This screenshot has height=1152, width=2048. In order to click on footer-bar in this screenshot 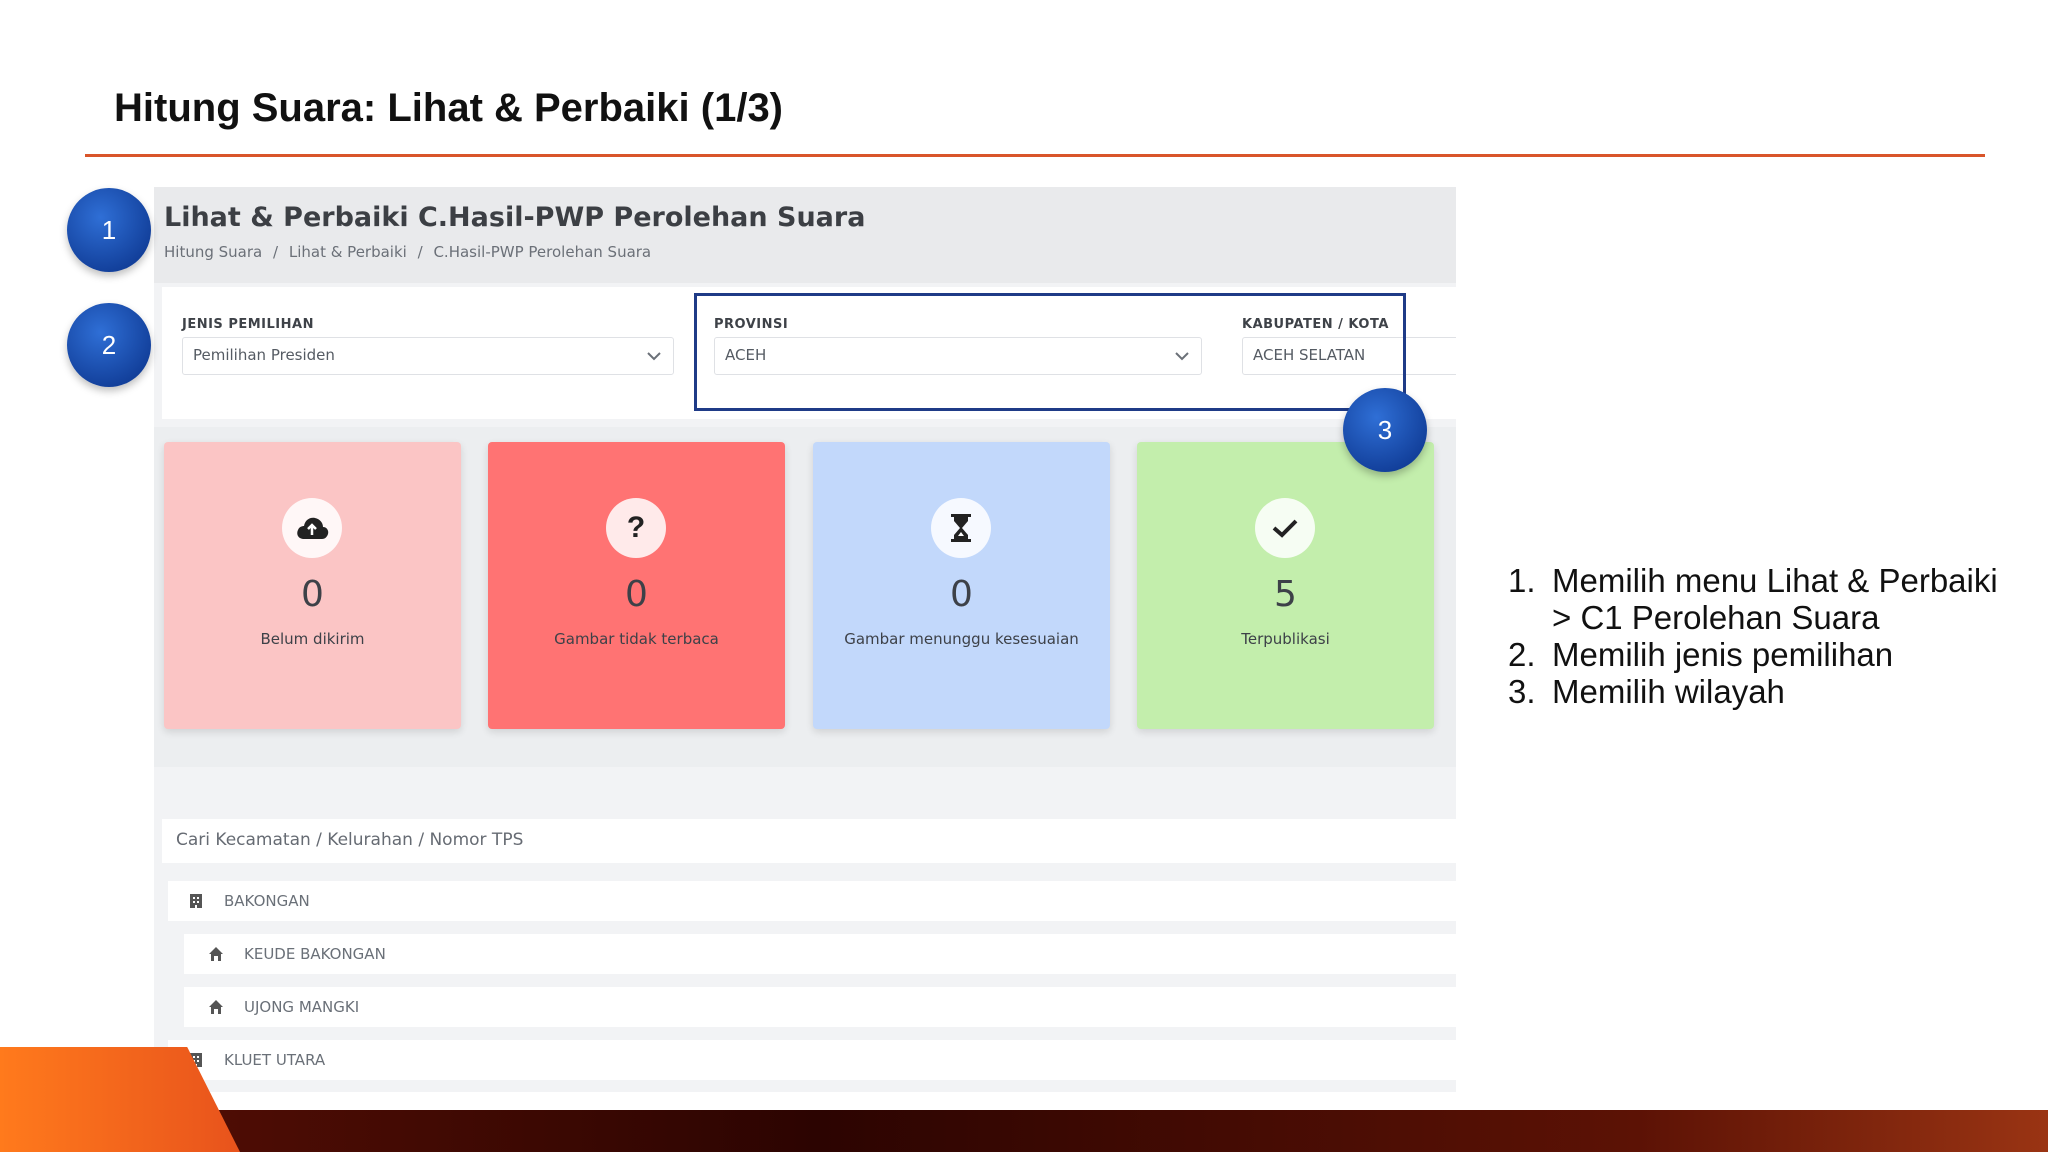, I will do `click(1024, 1131)`.